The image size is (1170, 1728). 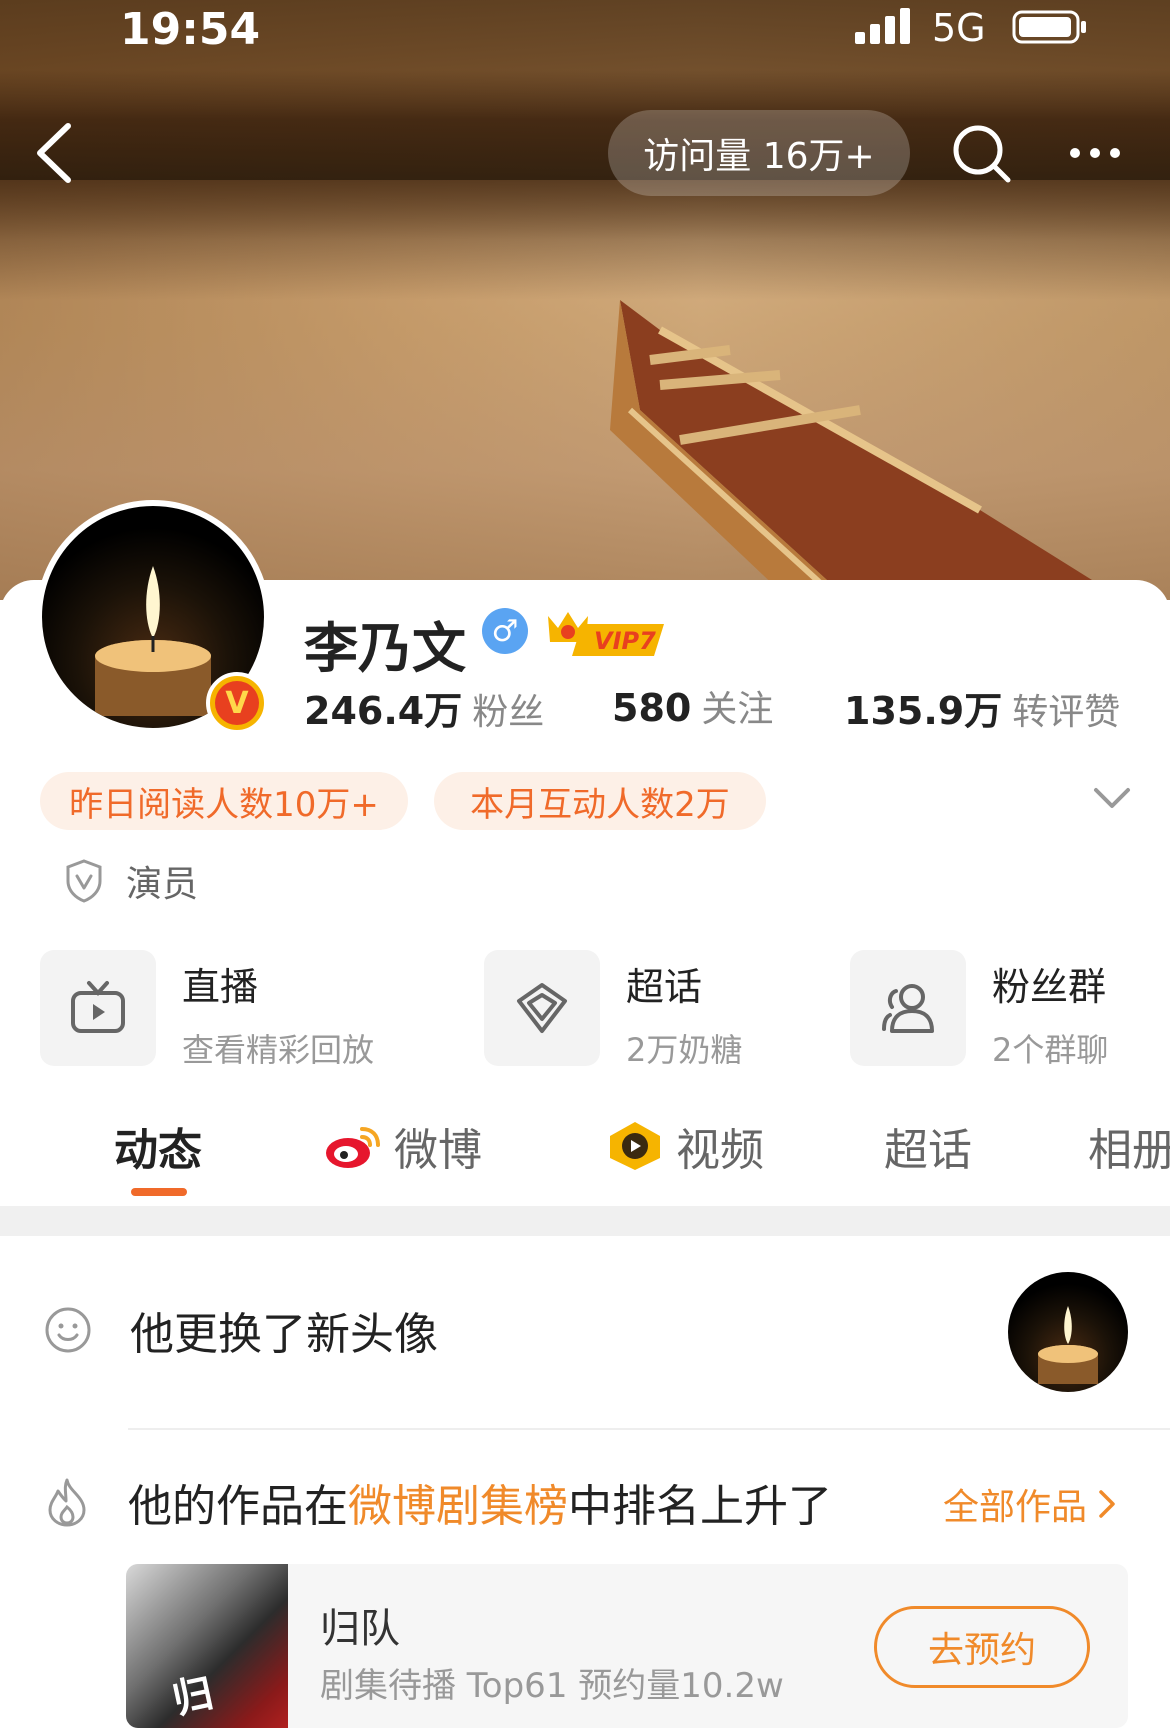 I want to click on shield-icon, so click(x=84, y=881).